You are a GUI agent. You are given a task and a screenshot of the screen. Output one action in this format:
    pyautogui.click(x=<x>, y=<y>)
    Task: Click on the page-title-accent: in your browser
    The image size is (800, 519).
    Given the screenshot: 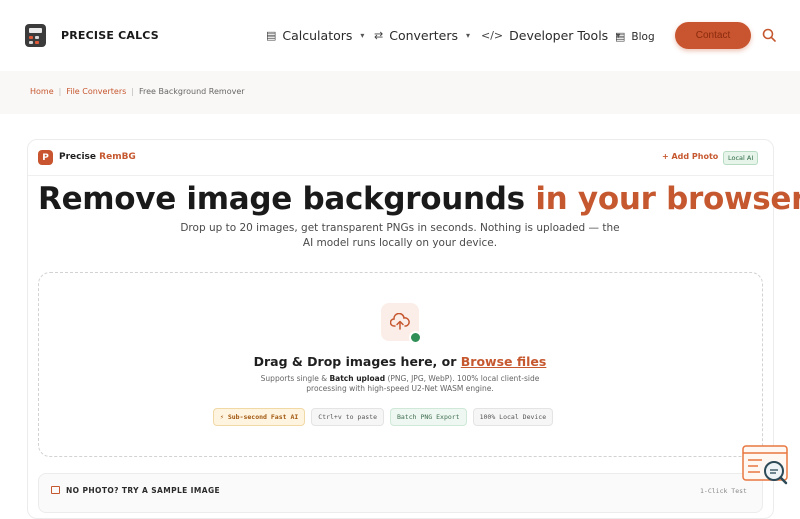 What is the action you would take?
    pyautogui.click(x=667, y=199)
    